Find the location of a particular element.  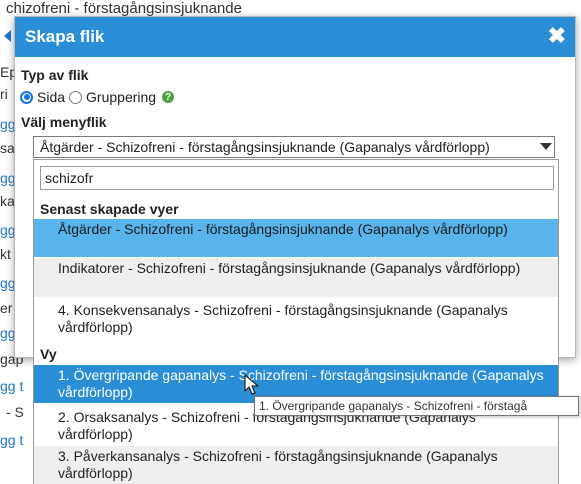

background-text: sa is located at coordinates (7, 148).